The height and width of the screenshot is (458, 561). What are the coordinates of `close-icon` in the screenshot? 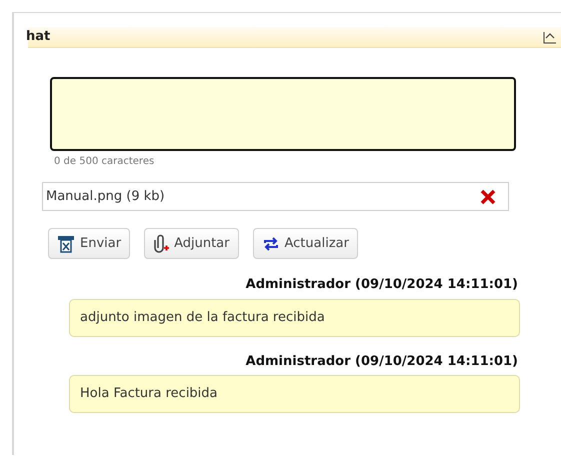 It's located at (488, 196).